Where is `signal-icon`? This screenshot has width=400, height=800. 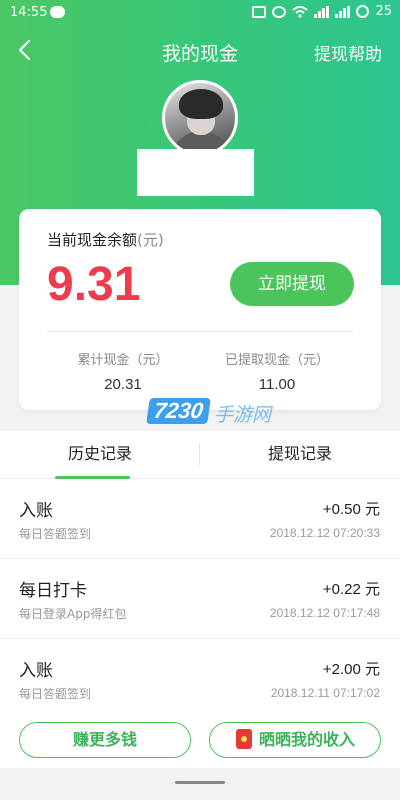
signal-icon is located at coordinates (322, 11).